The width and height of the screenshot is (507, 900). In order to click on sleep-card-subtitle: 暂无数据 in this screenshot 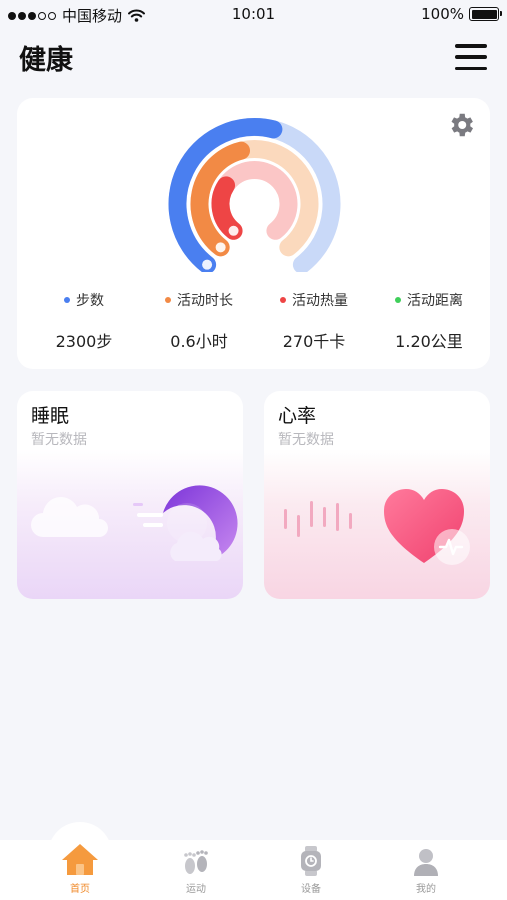, I will do `click(59, 440)`.